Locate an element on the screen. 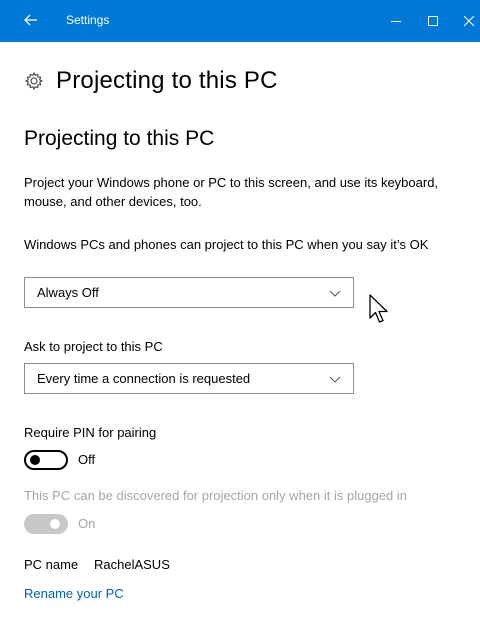  back-arrow-icon is located at coordinates (31, 20).